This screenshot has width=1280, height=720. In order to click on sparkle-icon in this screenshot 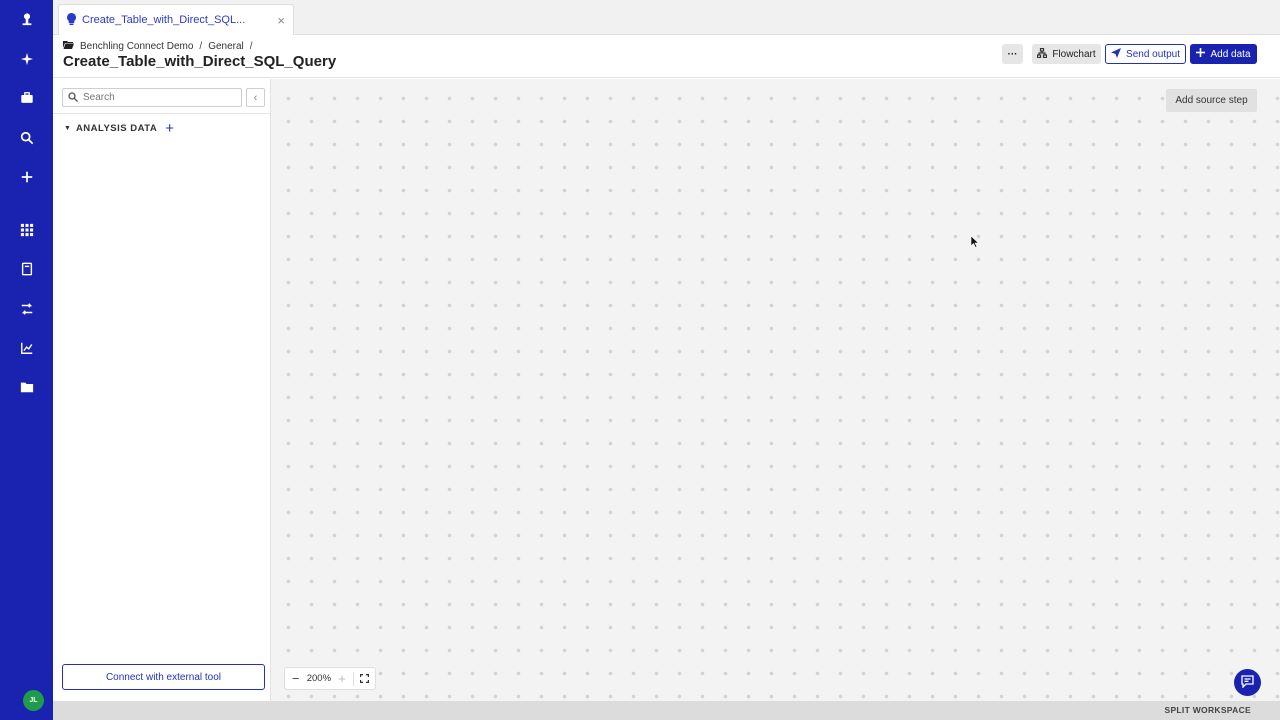, I will do `click(26, 58)`.